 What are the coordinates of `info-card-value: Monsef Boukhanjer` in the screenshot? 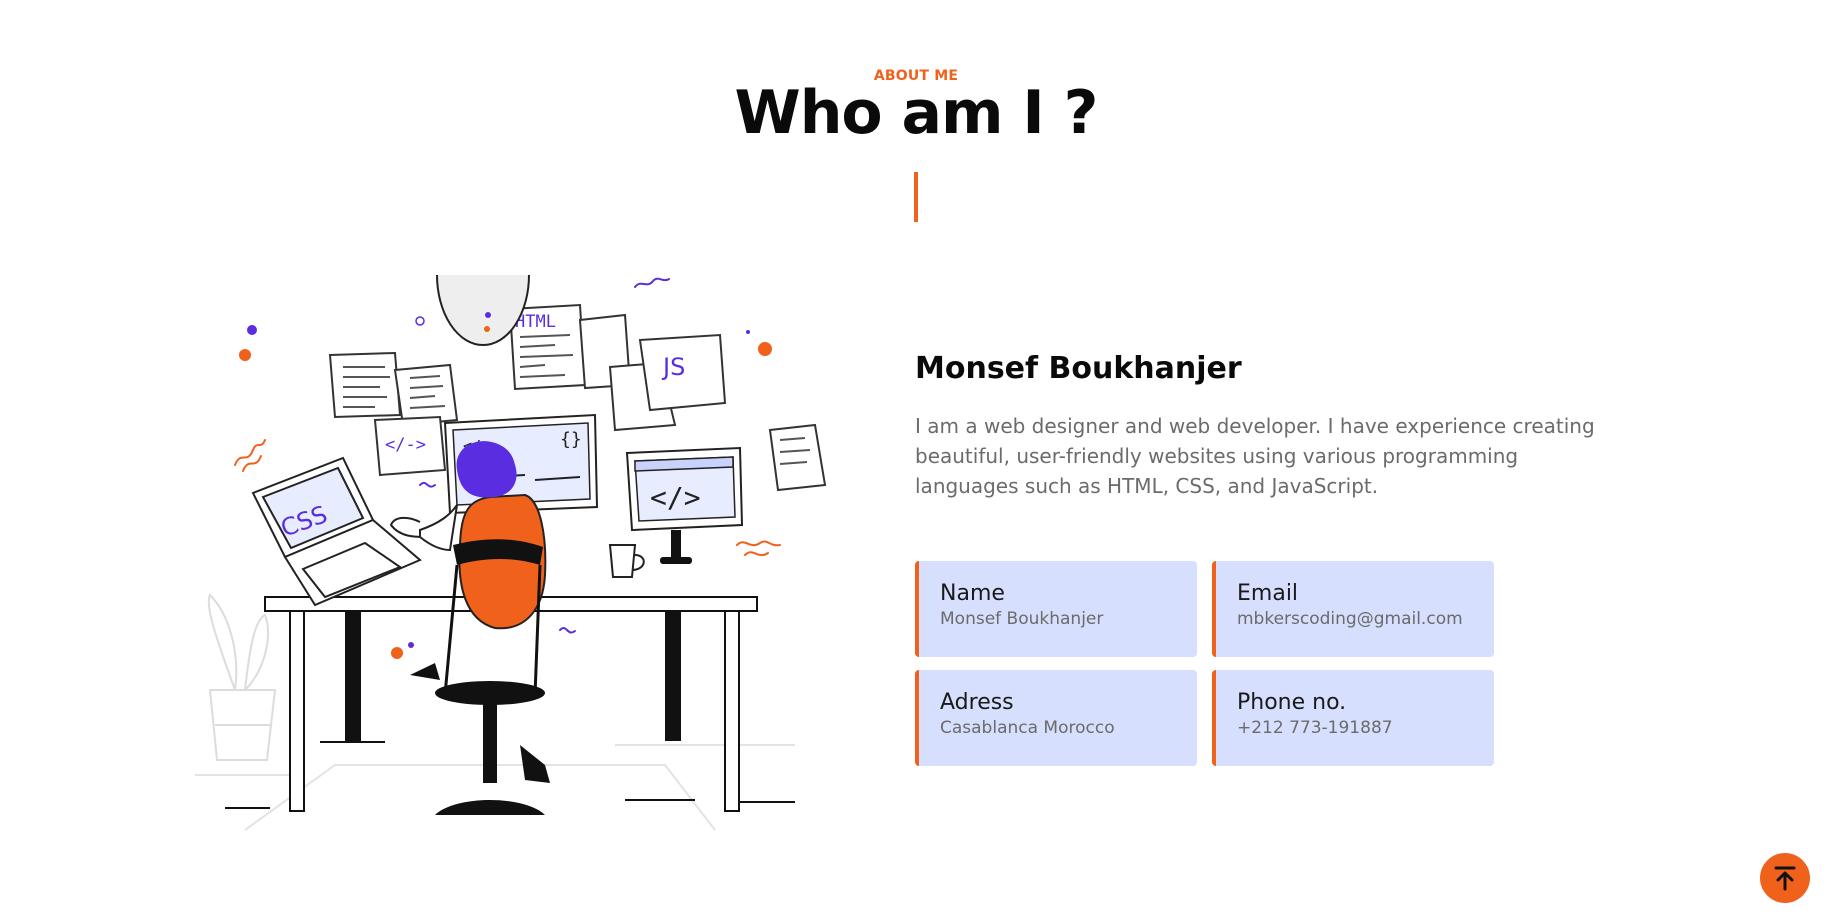 It's located at (1022, 619).